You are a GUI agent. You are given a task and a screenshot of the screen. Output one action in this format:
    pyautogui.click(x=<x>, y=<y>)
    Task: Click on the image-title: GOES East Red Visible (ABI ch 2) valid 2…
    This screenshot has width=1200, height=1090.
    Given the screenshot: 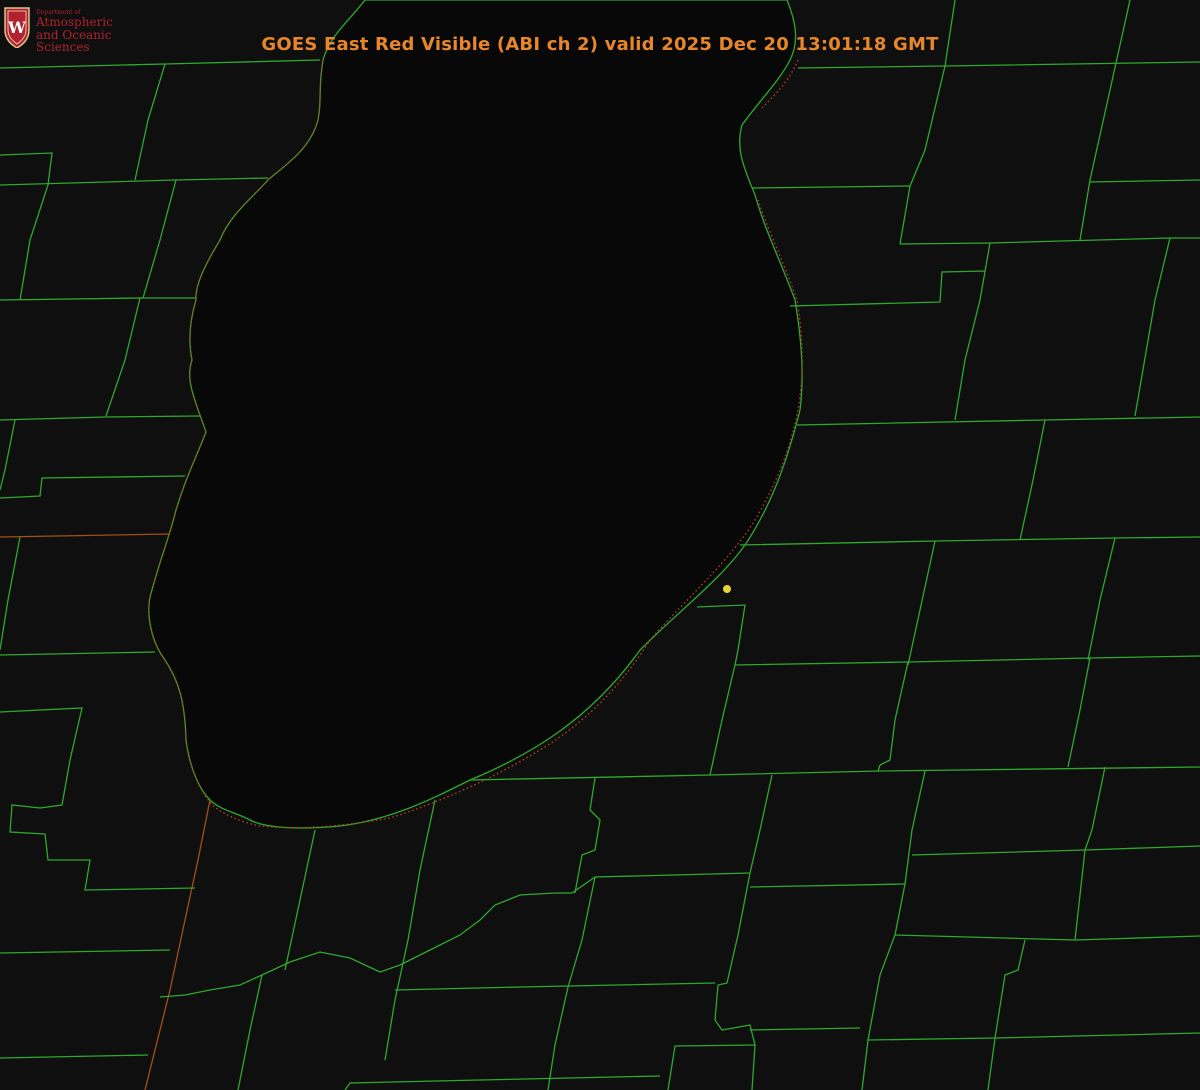 What is the action you would take?
    pyautogui.click(x=600, y=44)
    